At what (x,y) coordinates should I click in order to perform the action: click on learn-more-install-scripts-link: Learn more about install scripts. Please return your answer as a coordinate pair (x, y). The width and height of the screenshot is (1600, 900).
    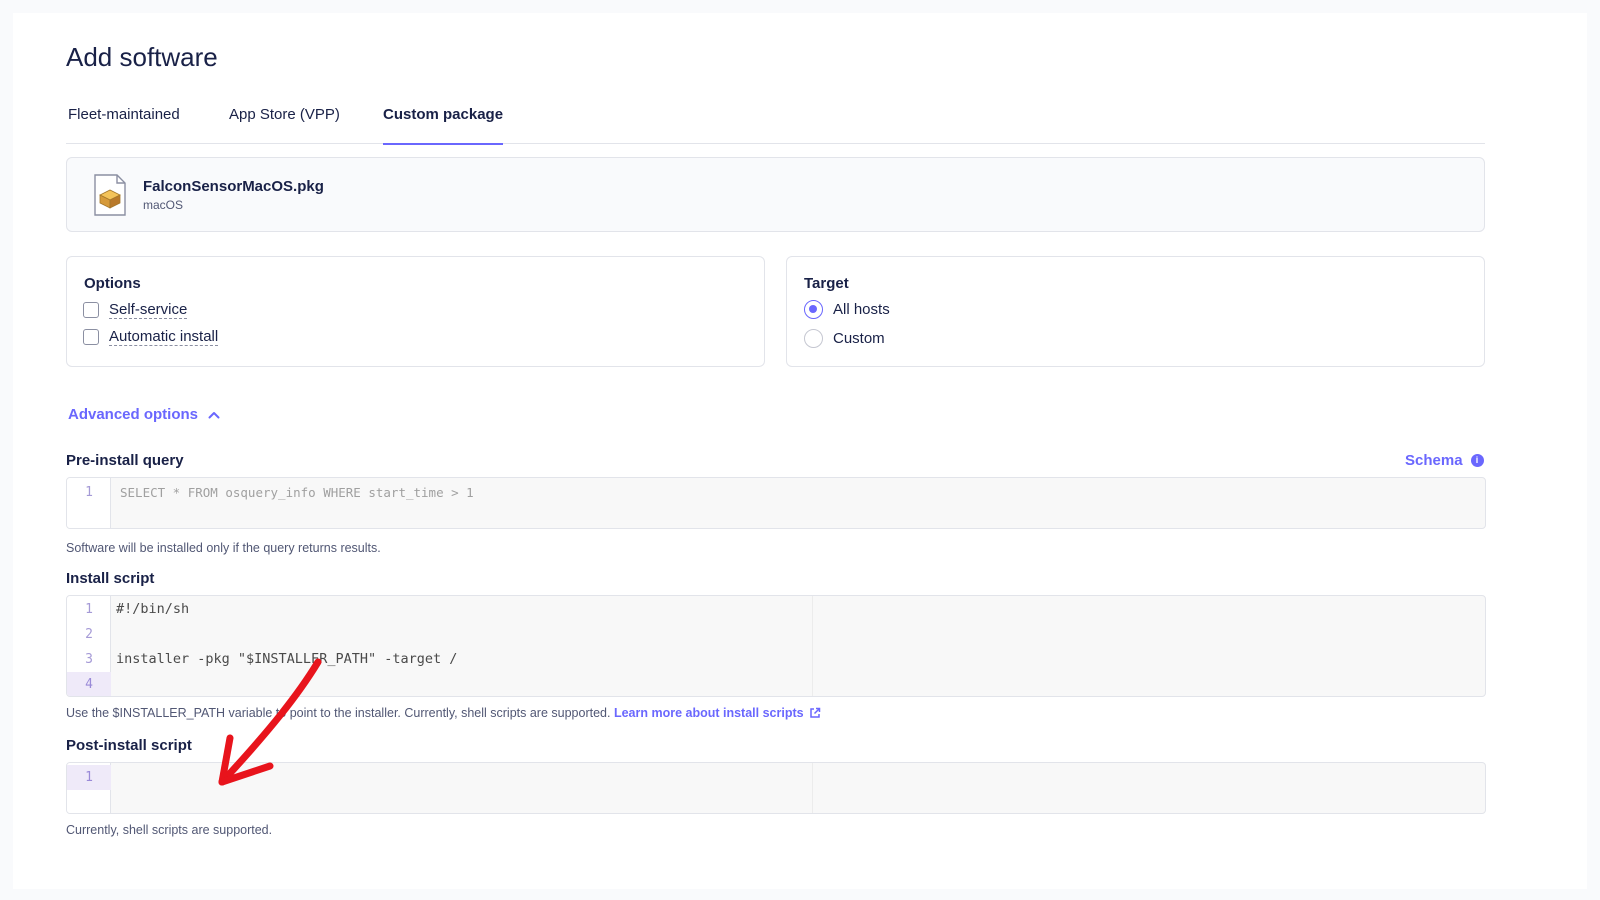
    Looking at the image, I should click on (717, 713).